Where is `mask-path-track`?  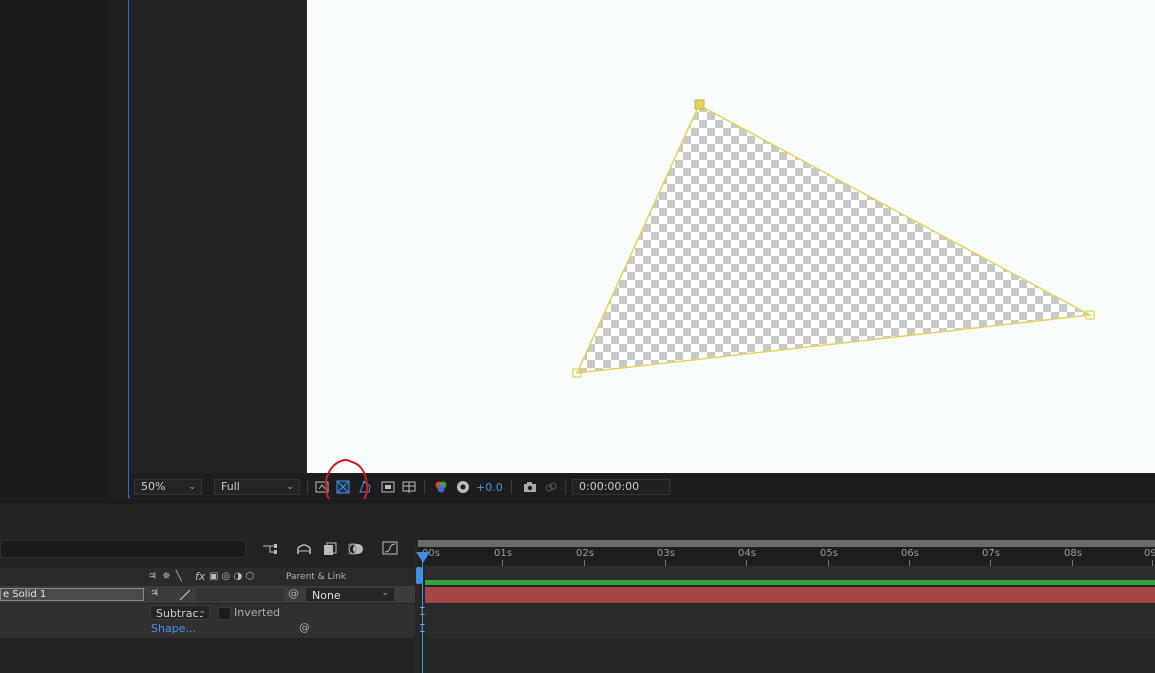 mask-path-track is located at coordinates (790, 629).